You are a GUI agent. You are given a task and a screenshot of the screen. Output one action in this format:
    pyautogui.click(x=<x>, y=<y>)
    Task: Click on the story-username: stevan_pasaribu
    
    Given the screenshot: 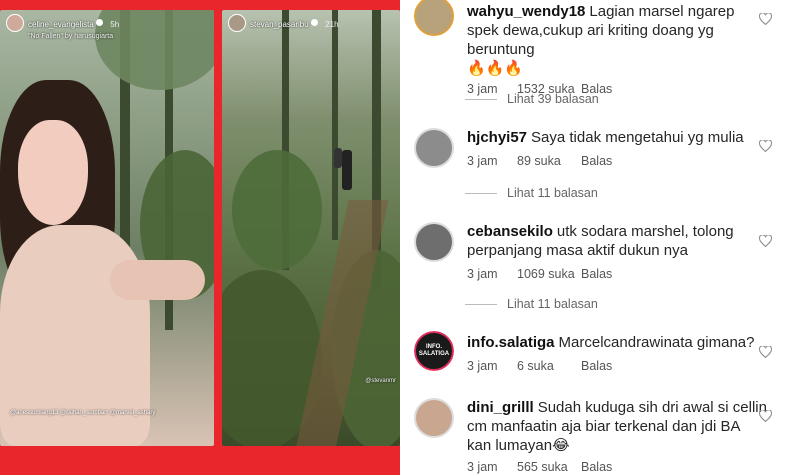 What is the action you would take?
    pyautogui.click(x=279, y=24)
    